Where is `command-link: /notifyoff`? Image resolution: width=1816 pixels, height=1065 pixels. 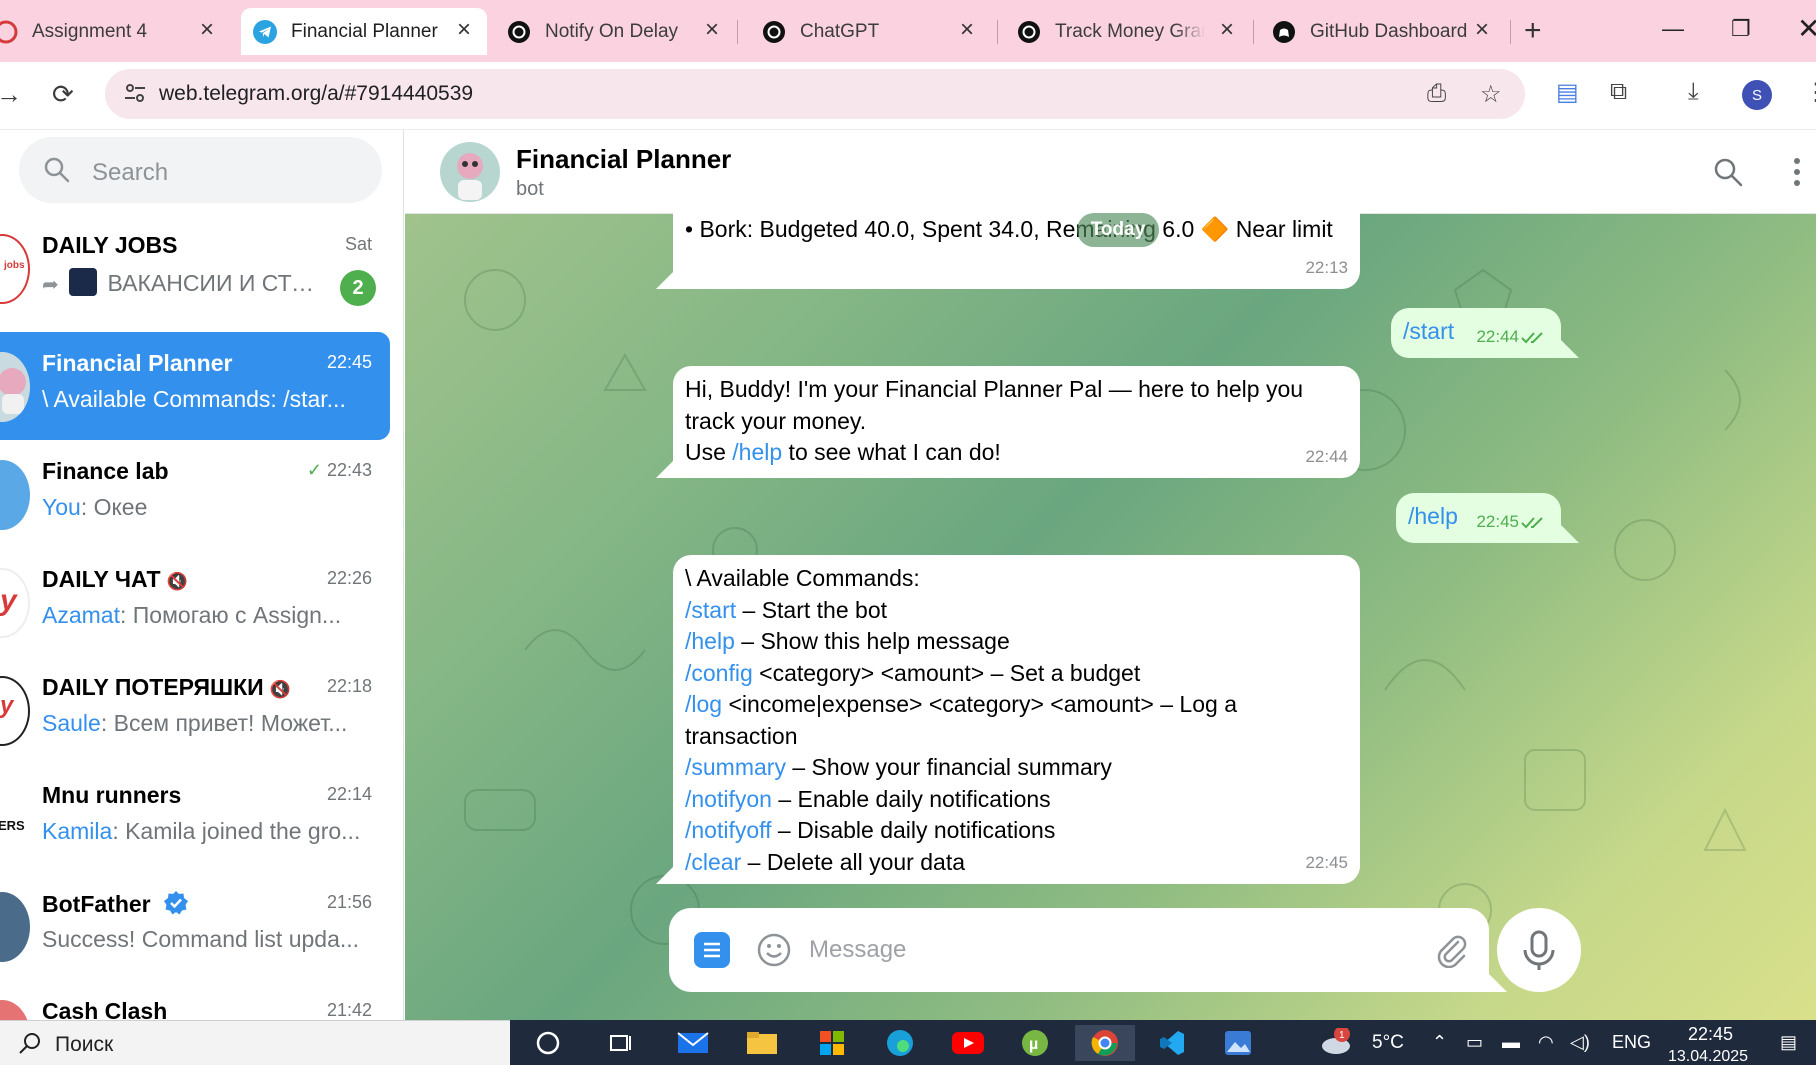
command-link: /notifyoff is located at coordinates (728, 830).